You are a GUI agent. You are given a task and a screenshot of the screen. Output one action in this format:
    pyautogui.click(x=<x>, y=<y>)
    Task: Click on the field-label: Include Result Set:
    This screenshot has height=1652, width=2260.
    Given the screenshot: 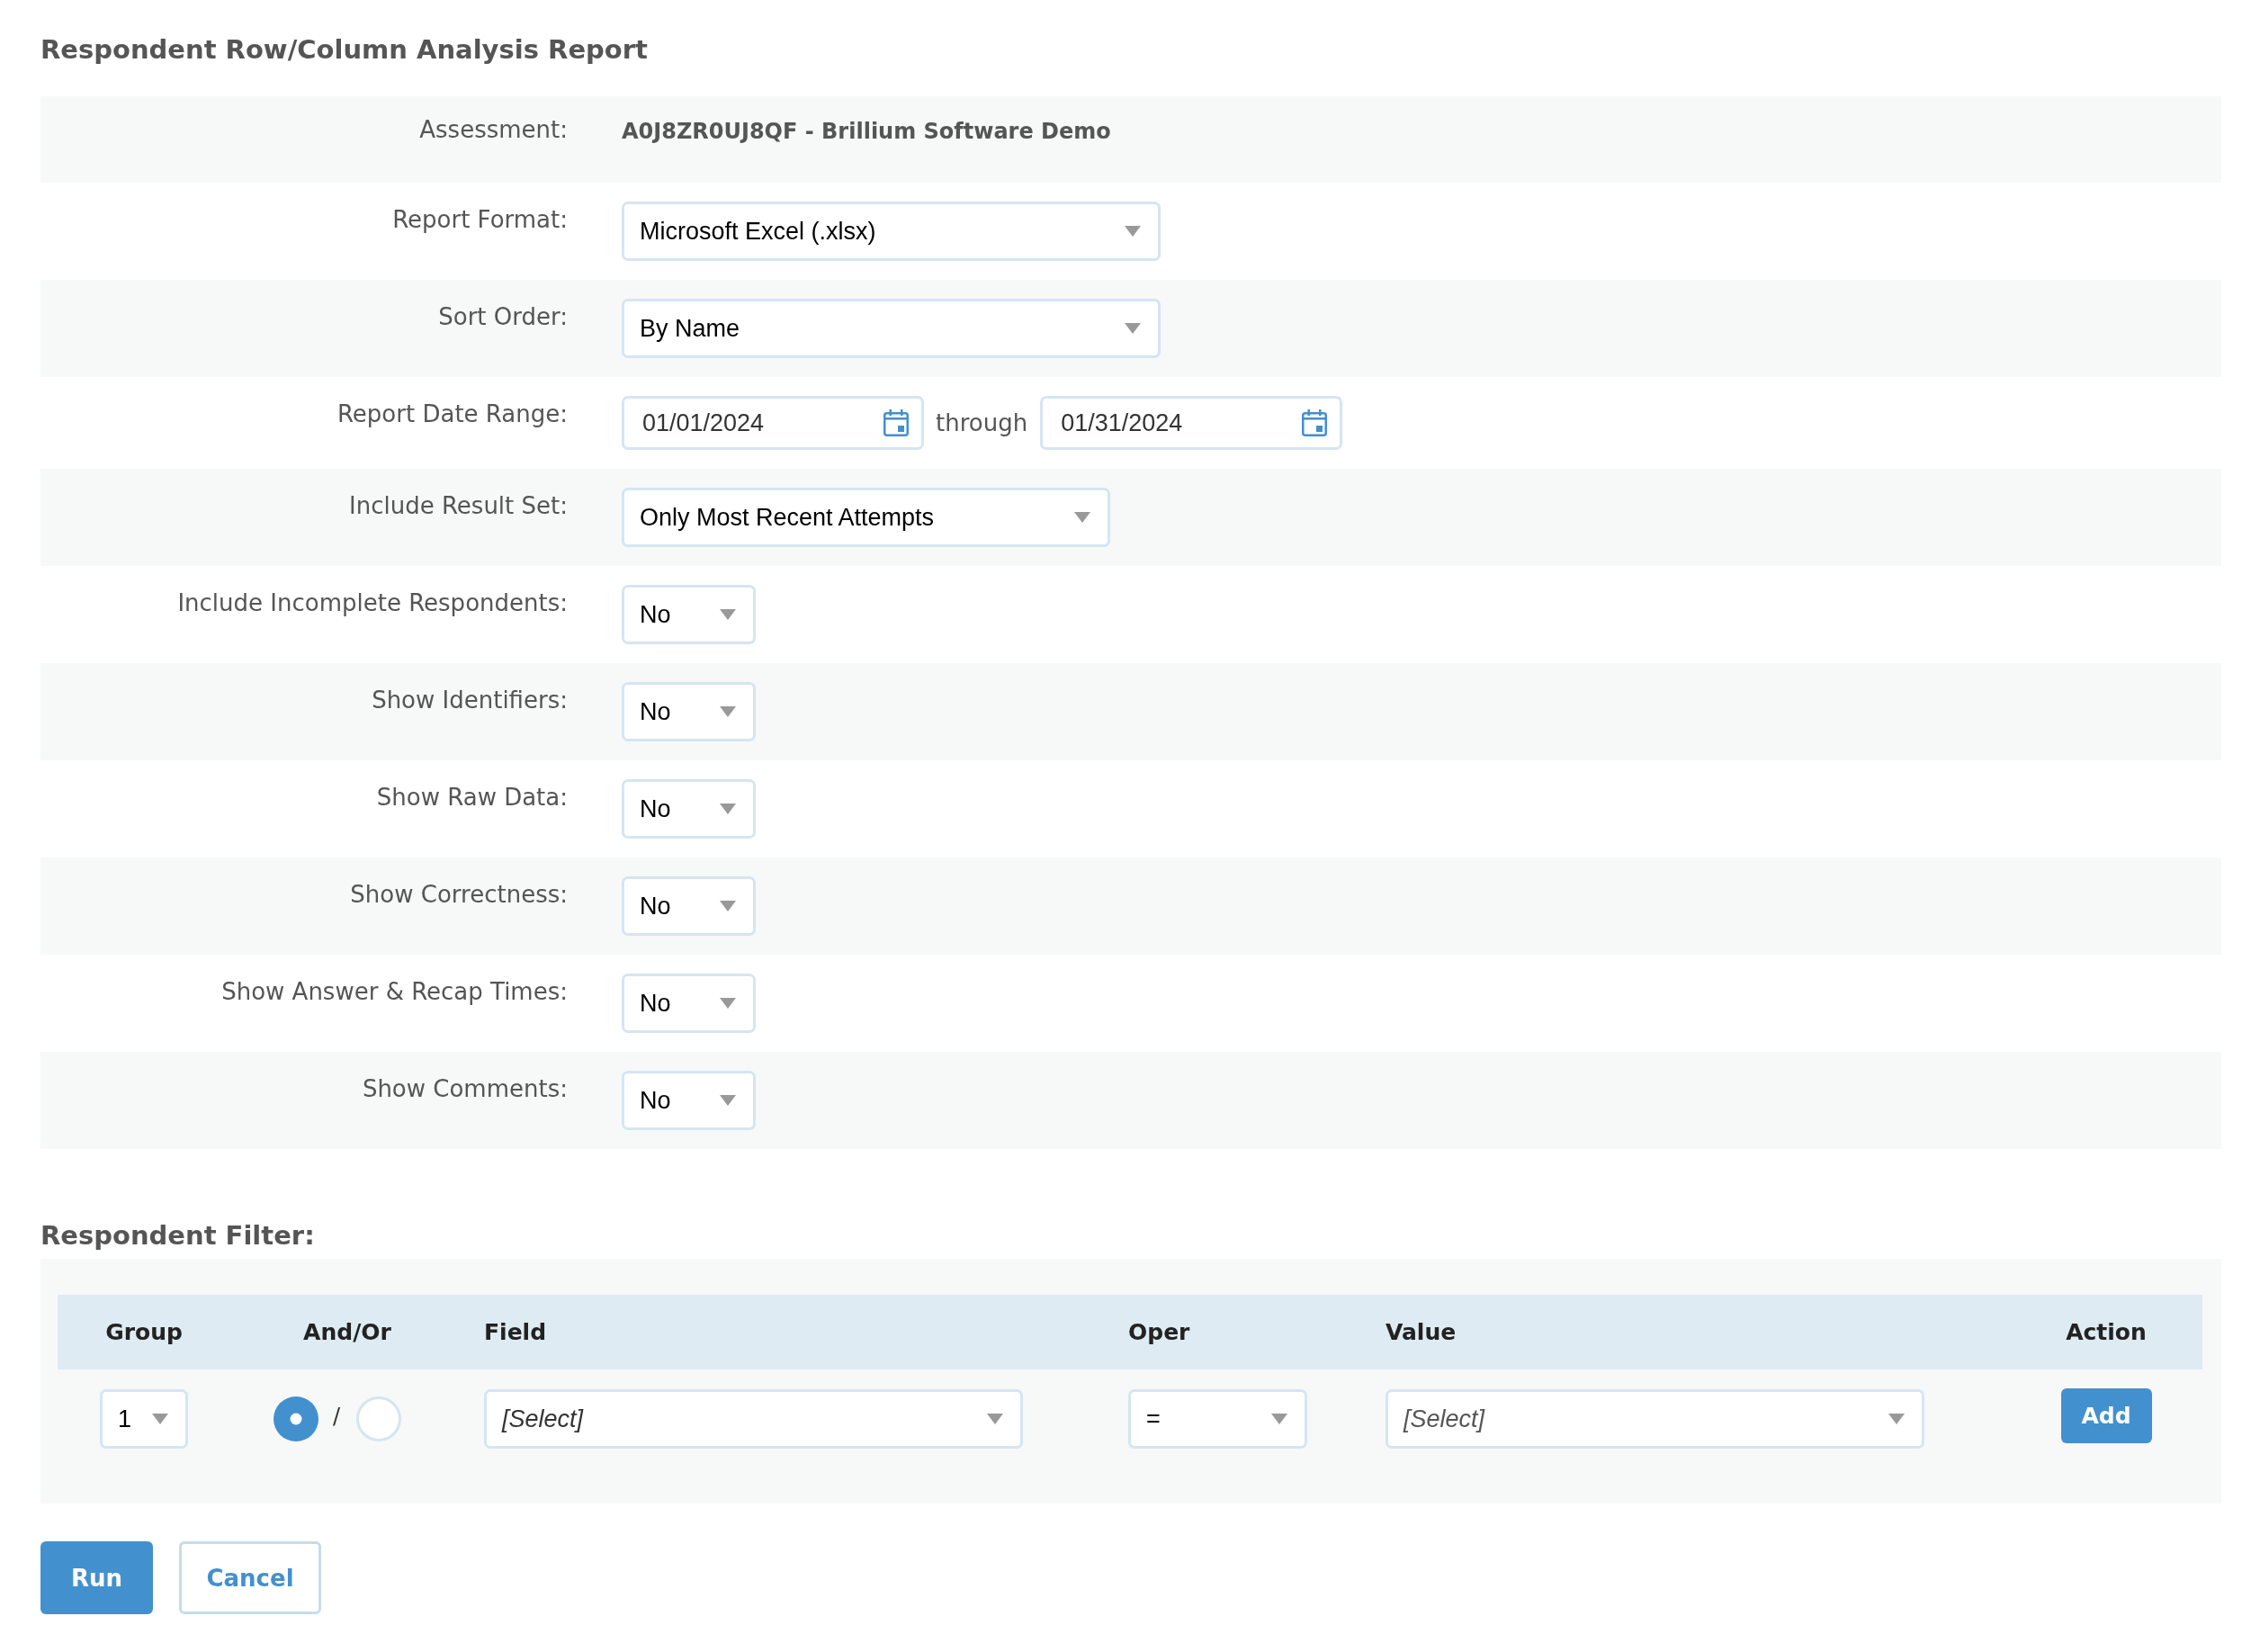 What is the action you would take?
    pyautogui.click(x=458, y=506)
    